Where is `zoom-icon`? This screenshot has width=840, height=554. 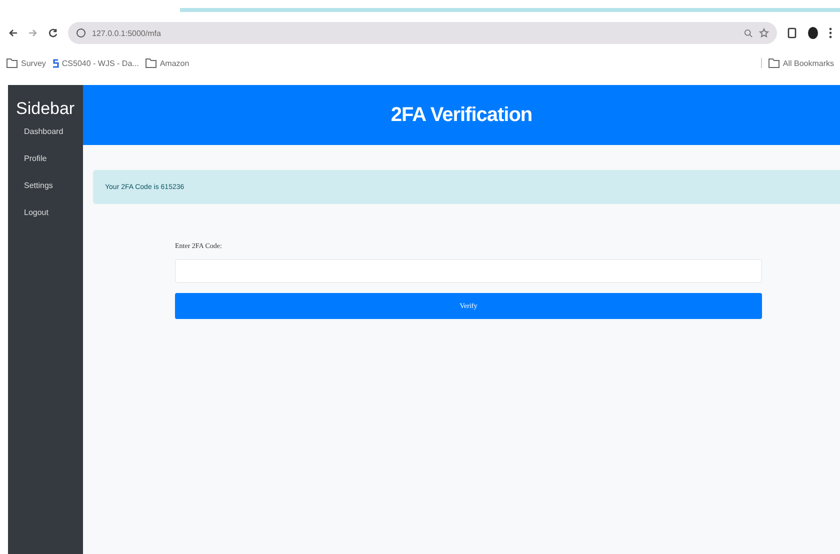 zoom-icon is located at coordinates (748, 33).